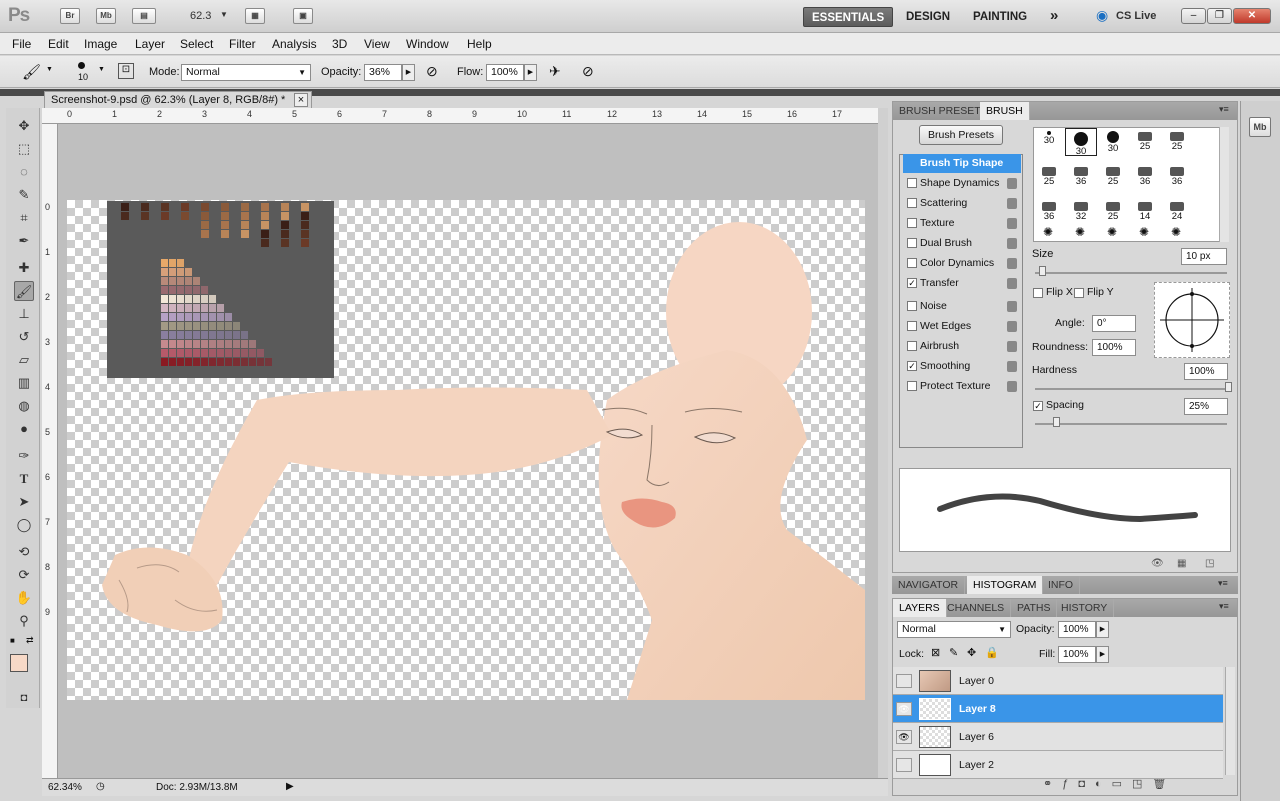 The width and height of the screenshot is (1280, 801). What do you see at coordinates (1042, 271) in the screenshot?
I see `size-slider-handle` at bounding box center [1042, 271].